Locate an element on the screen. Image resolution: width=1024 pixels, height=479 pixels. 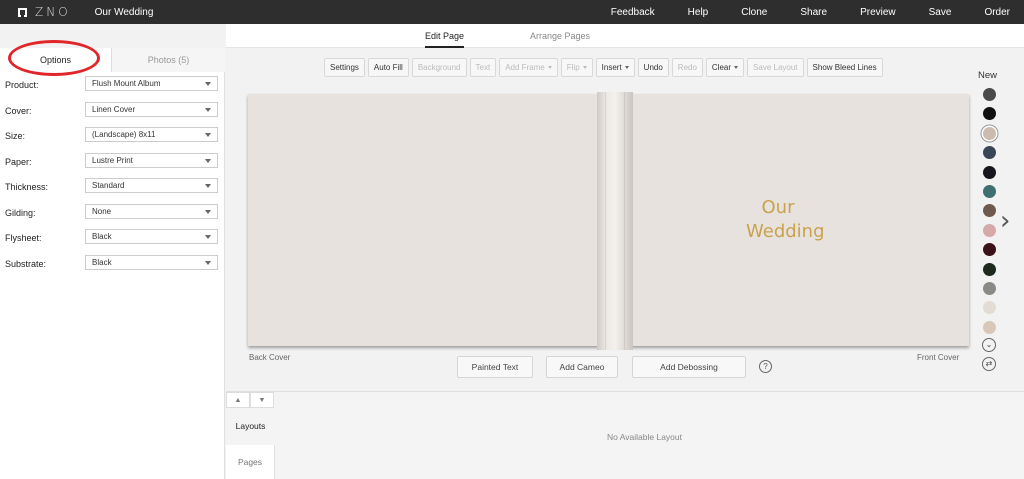
tab-arrange-pages: Arrange Pages is located at coordinates (560, 36).